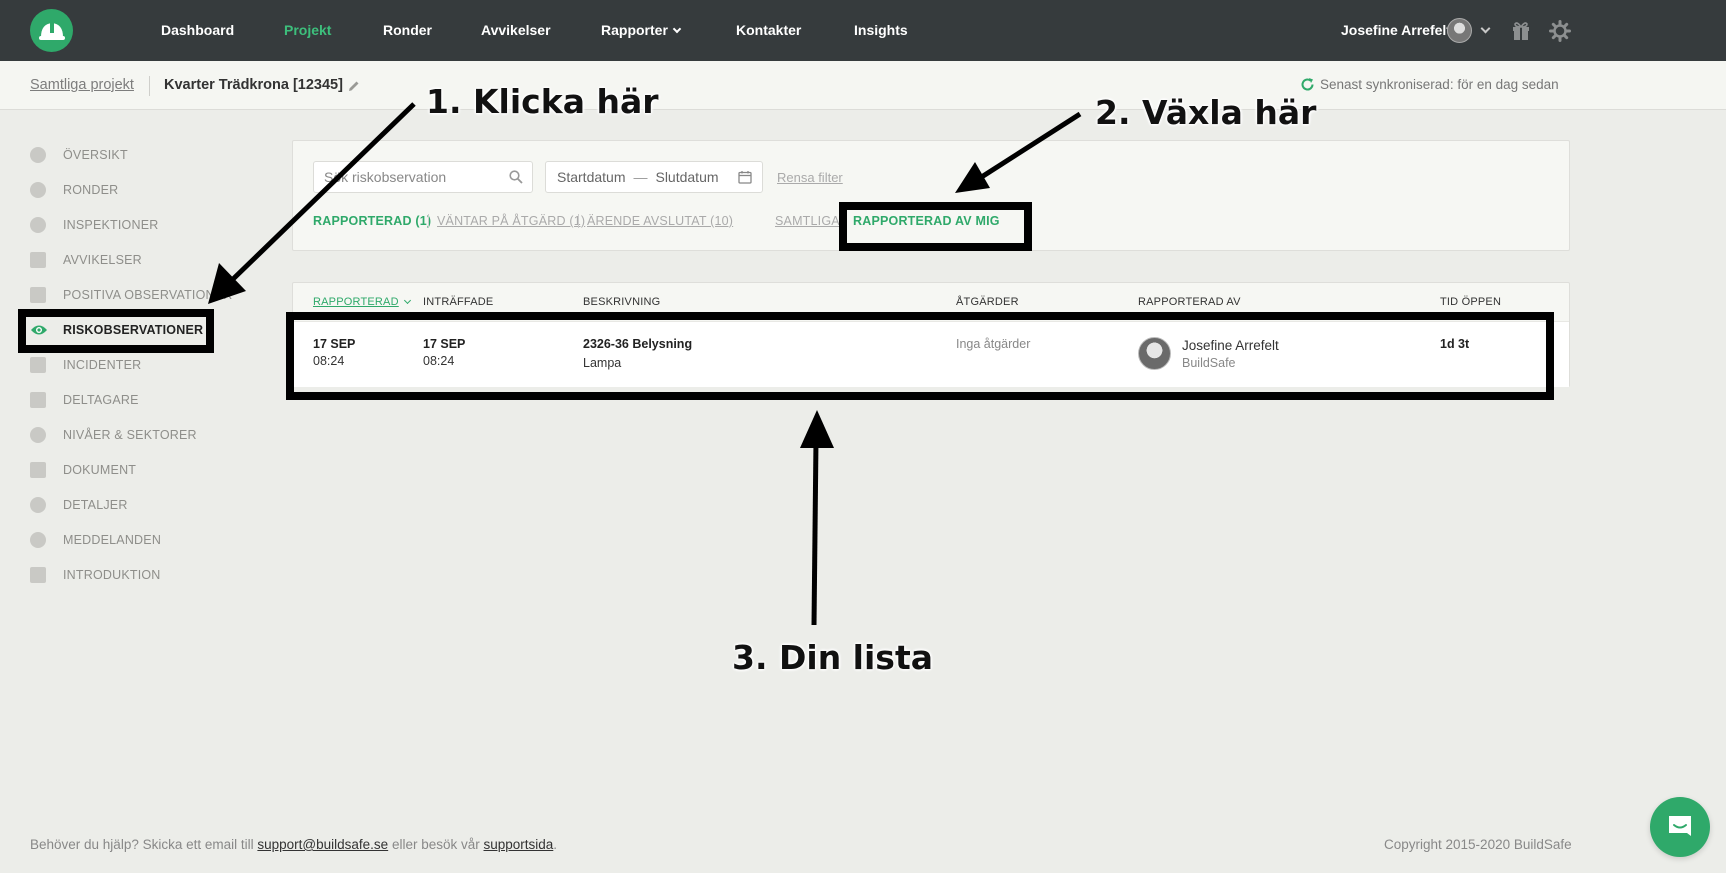  Describe the element at coordinates (130, 435) in the screenshot. I see `sidebar-item-label: NIVÅER & SEKTORER` at that location.